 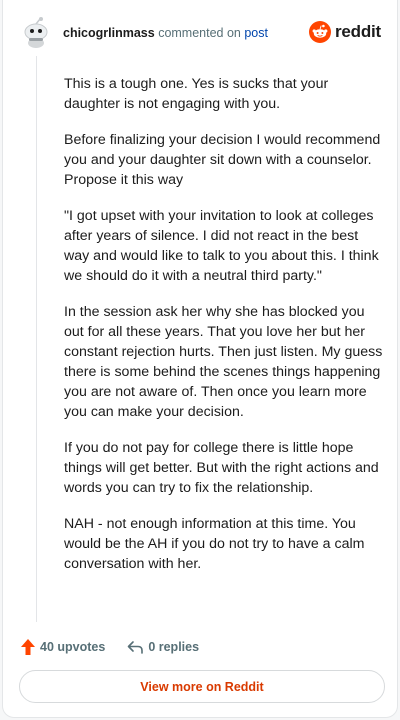 What do you see at coordinates (136, 647) in the screenshot?
I see `reply-arrow-icon` at bounding box center [136, 647].